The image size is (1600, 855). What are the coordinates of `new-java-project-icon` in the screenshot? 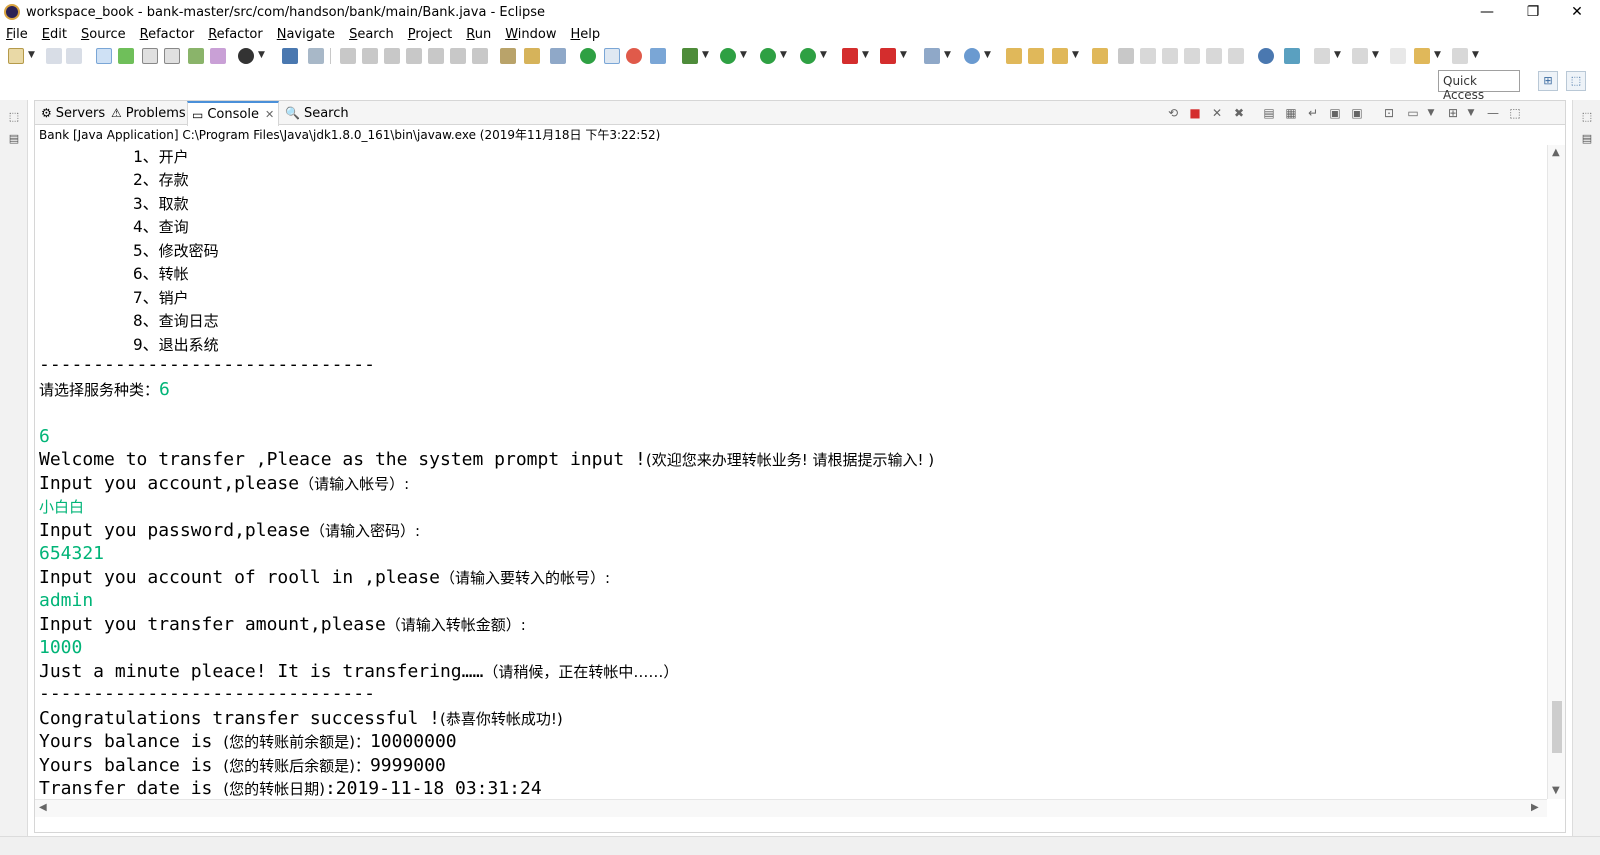 It's located at (196, 56).